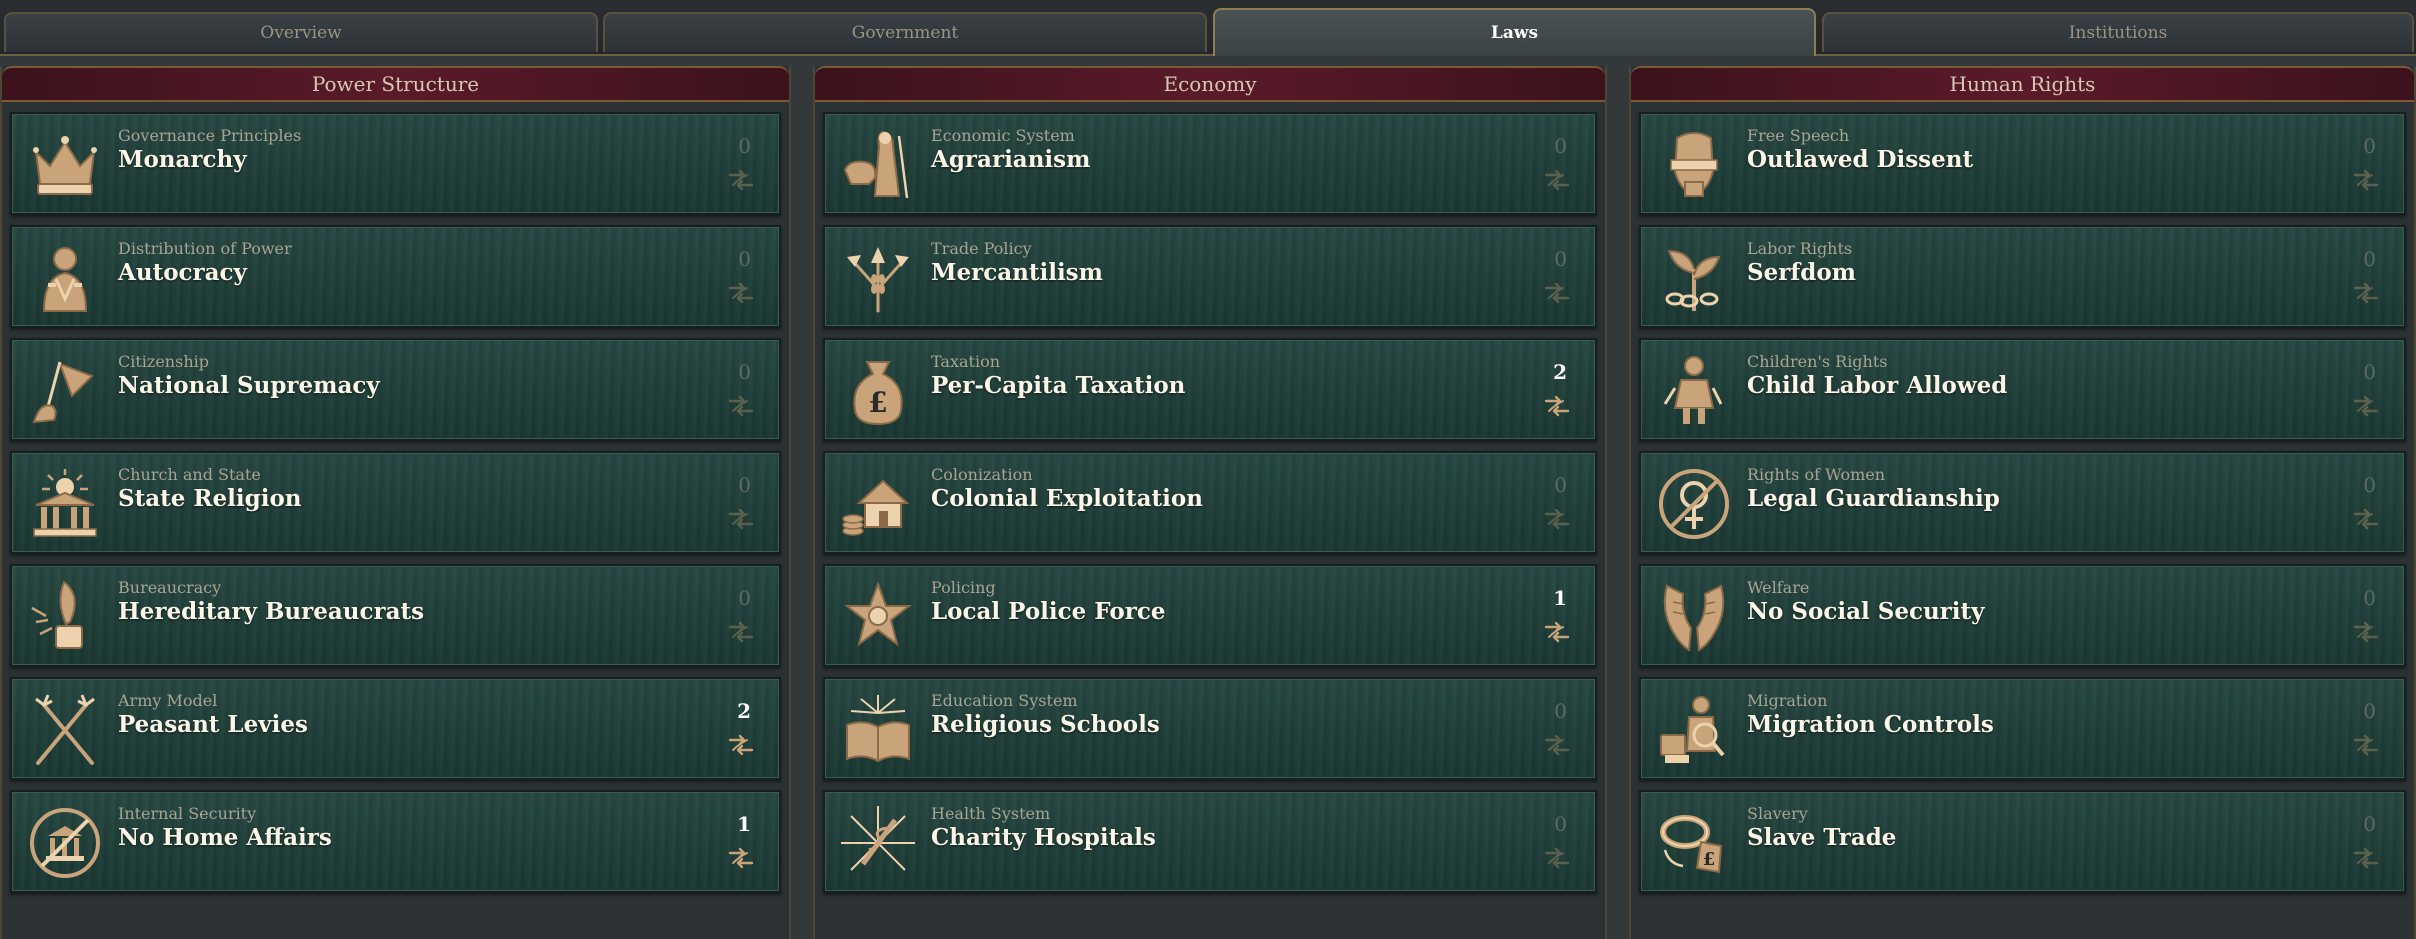 This screenshot has width=2416, height=939. What do you see at coordinates (1210, 728) in the screenshot?
I see `law-card: Education System Religious Schools 0` at bounding box center [1210, 728].